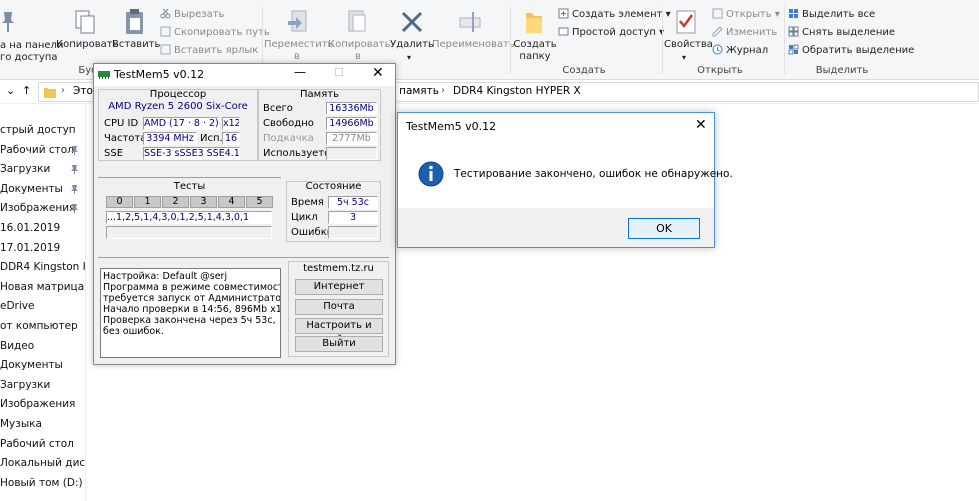 This screenshot has height=501, width=979. What do you see at coordinates (443, 90) in the screenshot?
I see `address-chevron-icon: ›` at bounding box center [443, 90].